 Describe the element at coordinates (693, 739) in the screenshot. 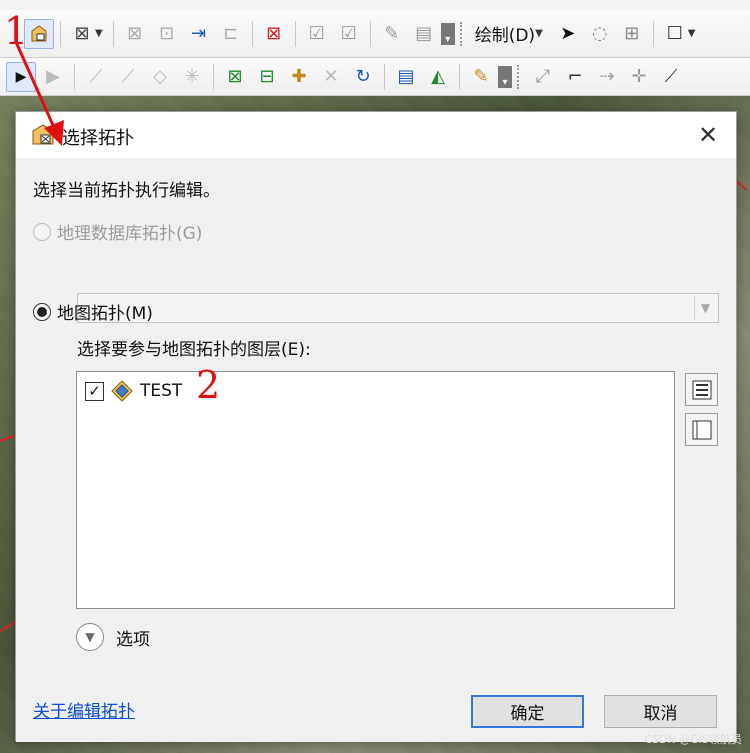

I see `watermark: CSDN @GIS领航员` at that location.